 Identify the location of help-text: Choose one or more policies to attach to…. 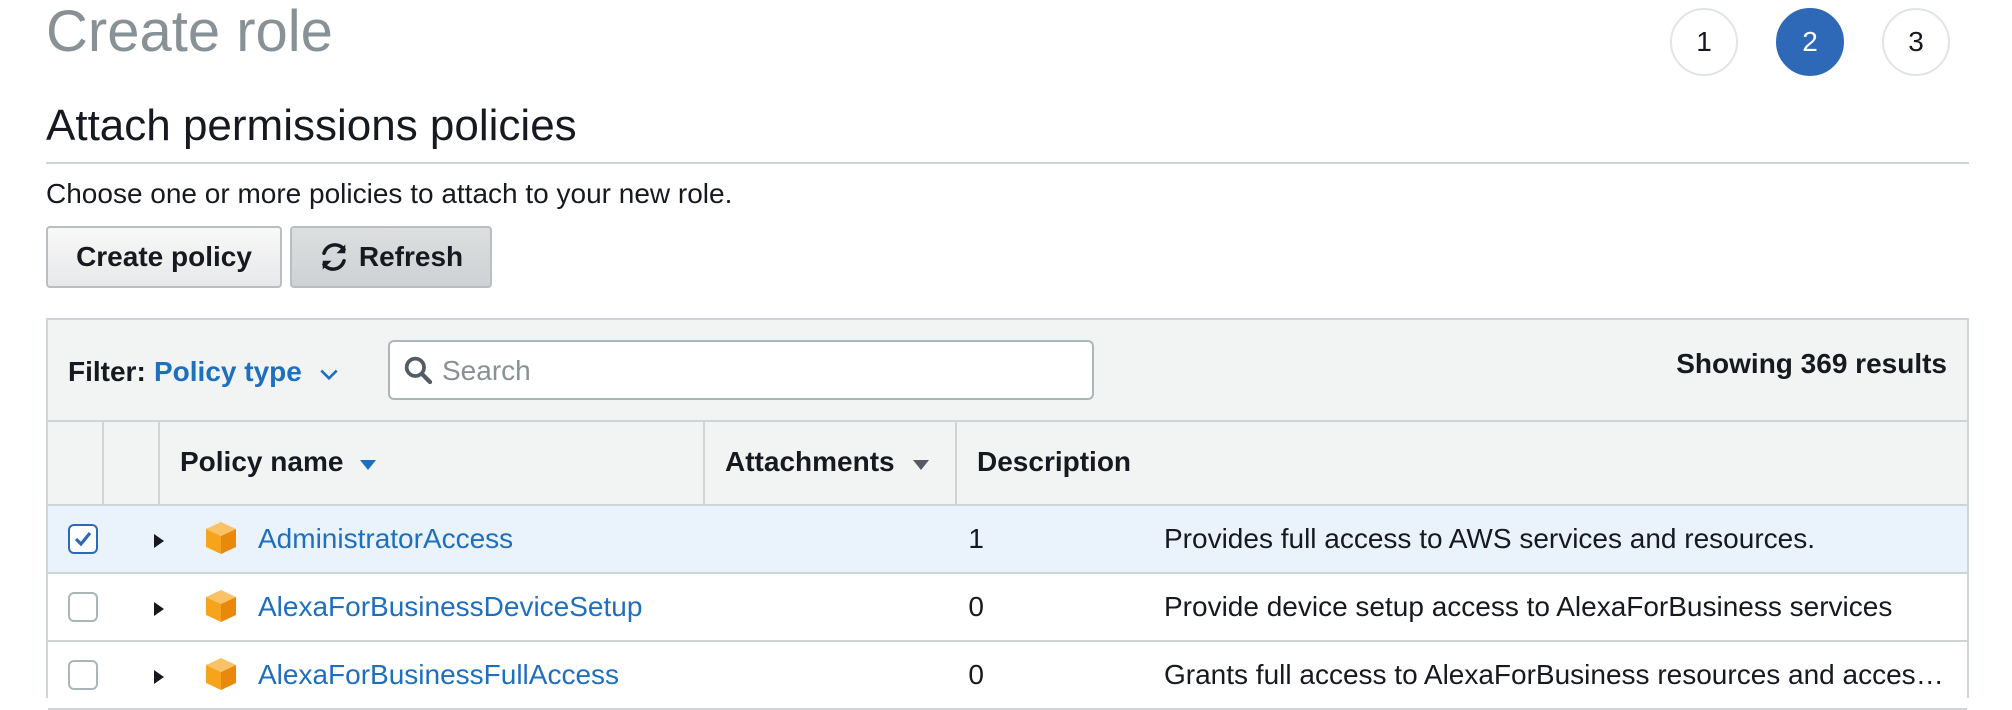
(389, 193).